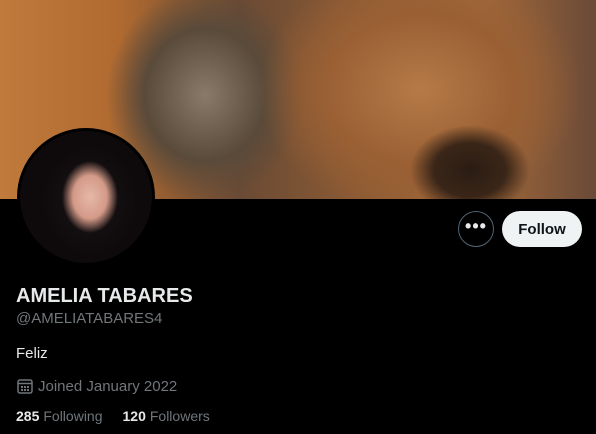 Image resolution: width=596 pixels, height=434 pixels. I want to click on joined-text: Joined January 2022, so click(108, 386).